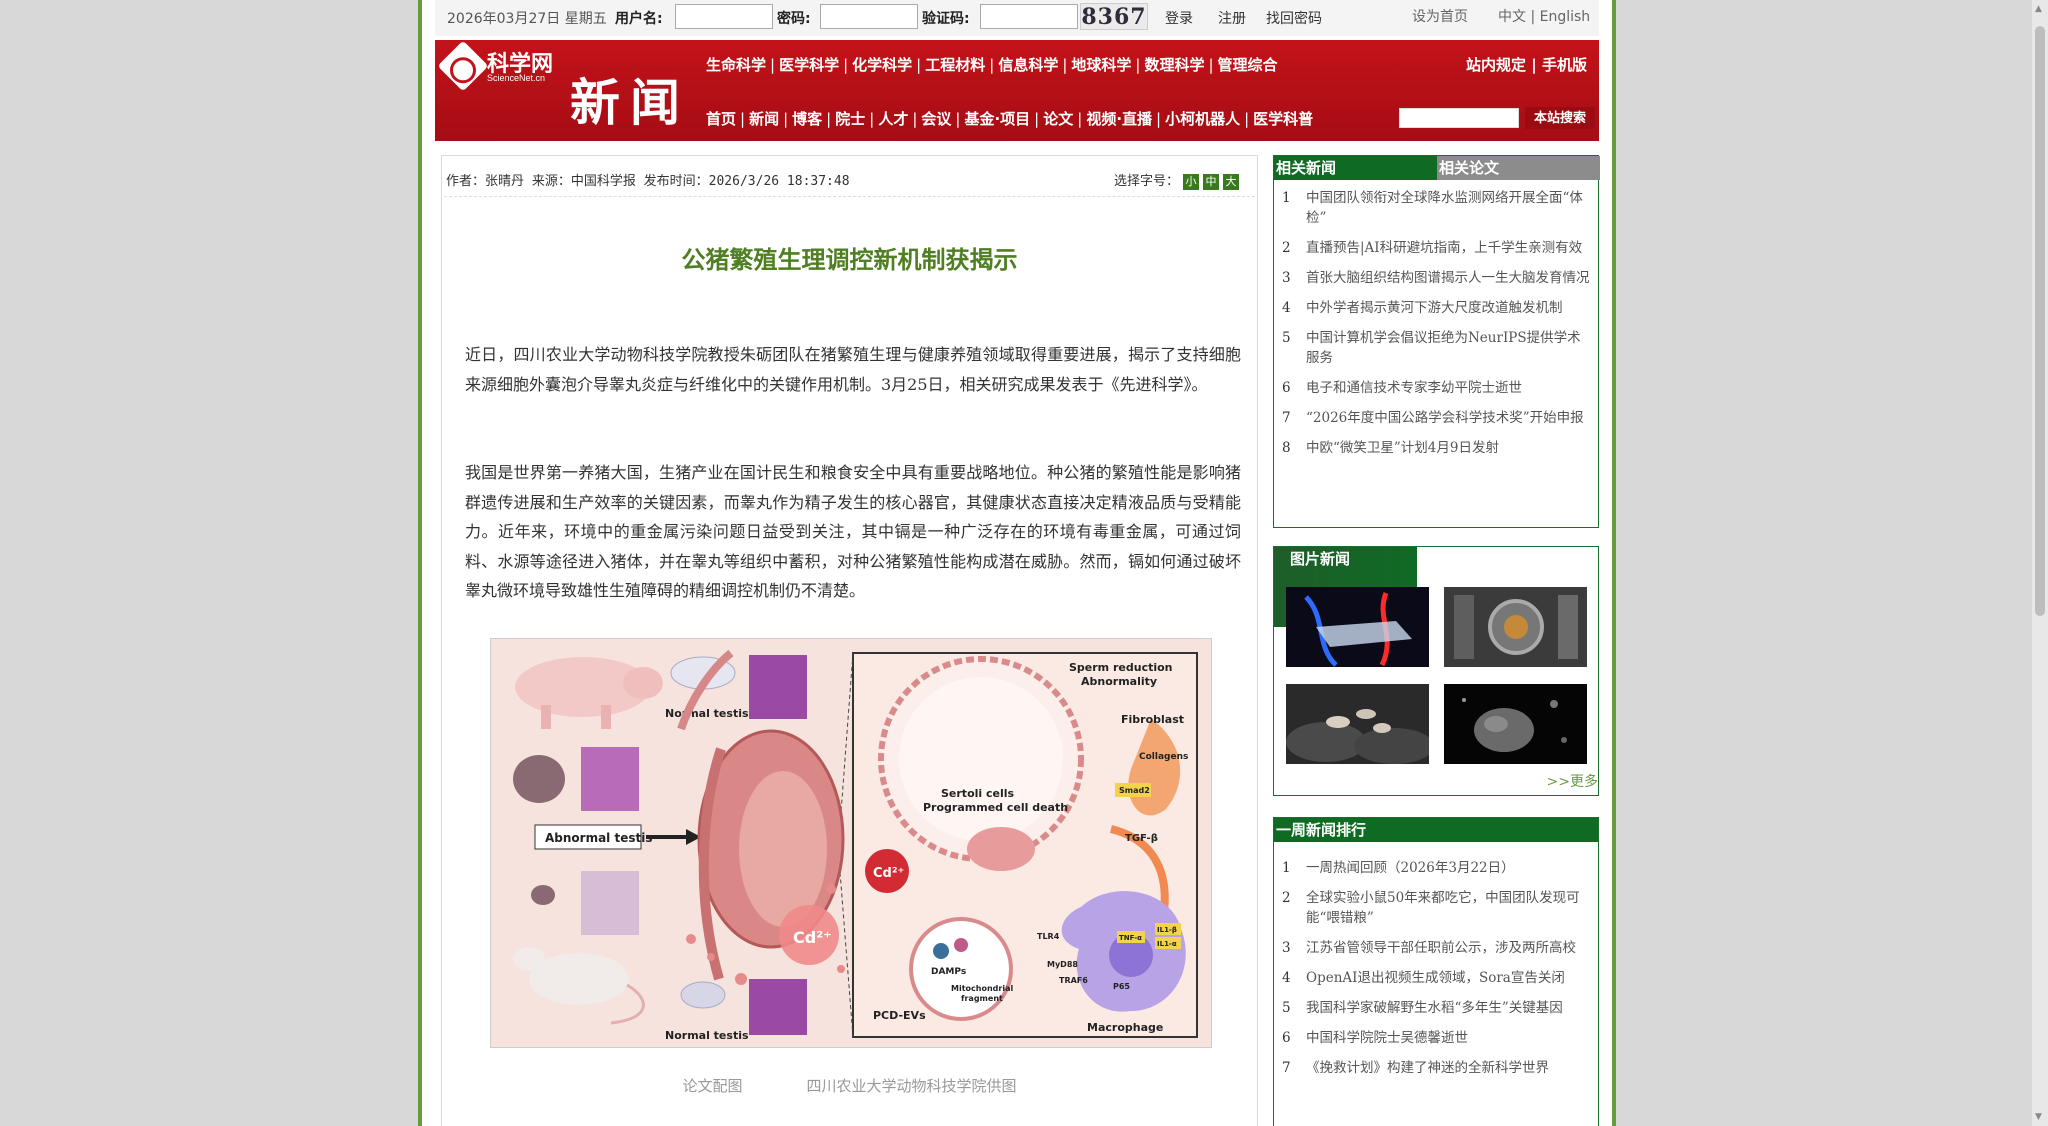 The width and height of the screenshot is (2048, 1126). I want to click on nav-engineering-materials: 工程材料, so click(955, 65).